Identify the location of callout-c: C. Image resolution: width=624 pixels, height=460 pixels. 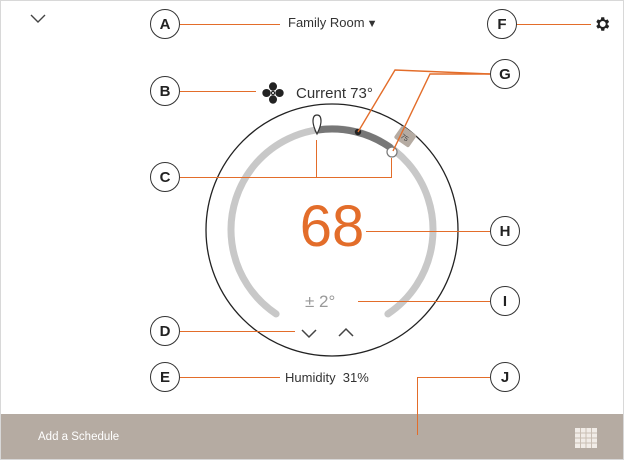
(165, 177).